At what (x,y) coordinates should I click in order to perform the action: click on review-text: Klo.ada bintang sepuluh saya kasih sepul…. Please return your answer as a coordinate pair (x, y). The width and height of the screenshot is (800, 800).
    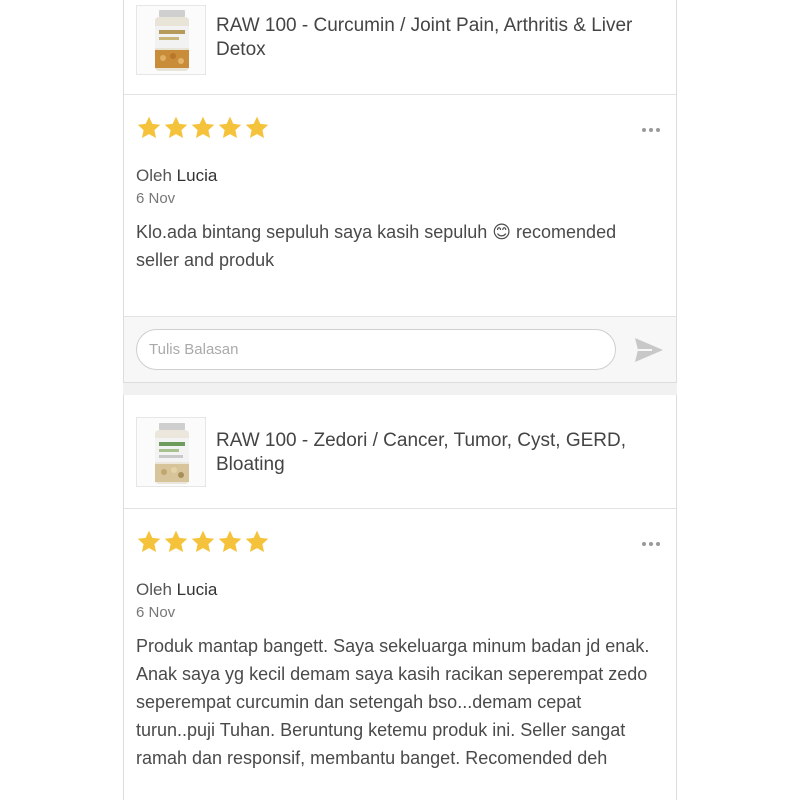
    Looking at the image, I should click on (376, 246).